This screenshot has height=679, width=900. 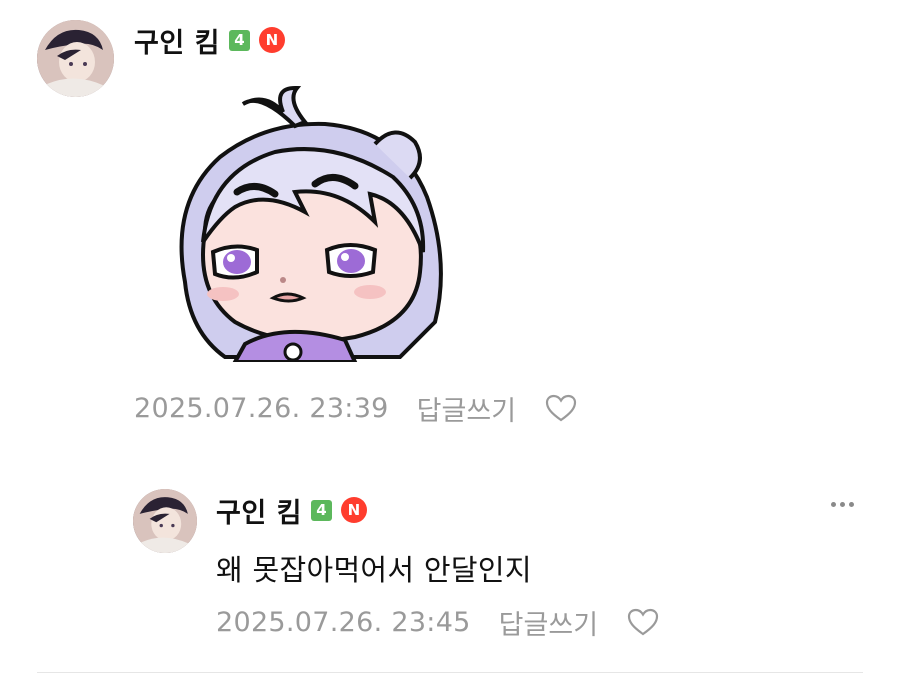 I want to click on timestamp: 2025.07.26. 23:45, so click(x=343, y=622).